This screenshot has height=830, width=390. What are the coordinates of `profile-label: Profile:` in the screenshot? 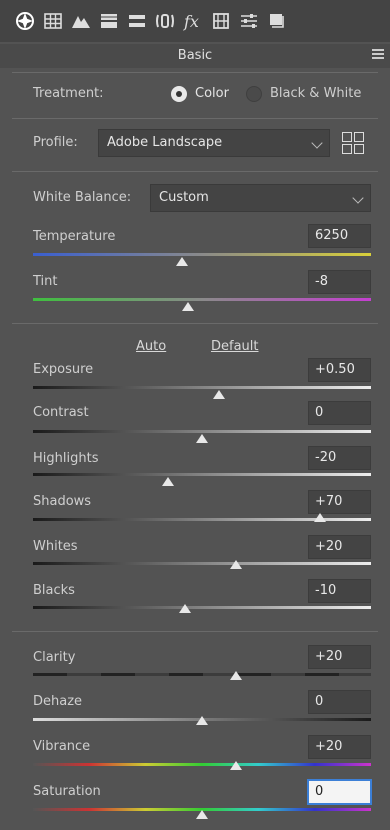 It's located at (55, 142).